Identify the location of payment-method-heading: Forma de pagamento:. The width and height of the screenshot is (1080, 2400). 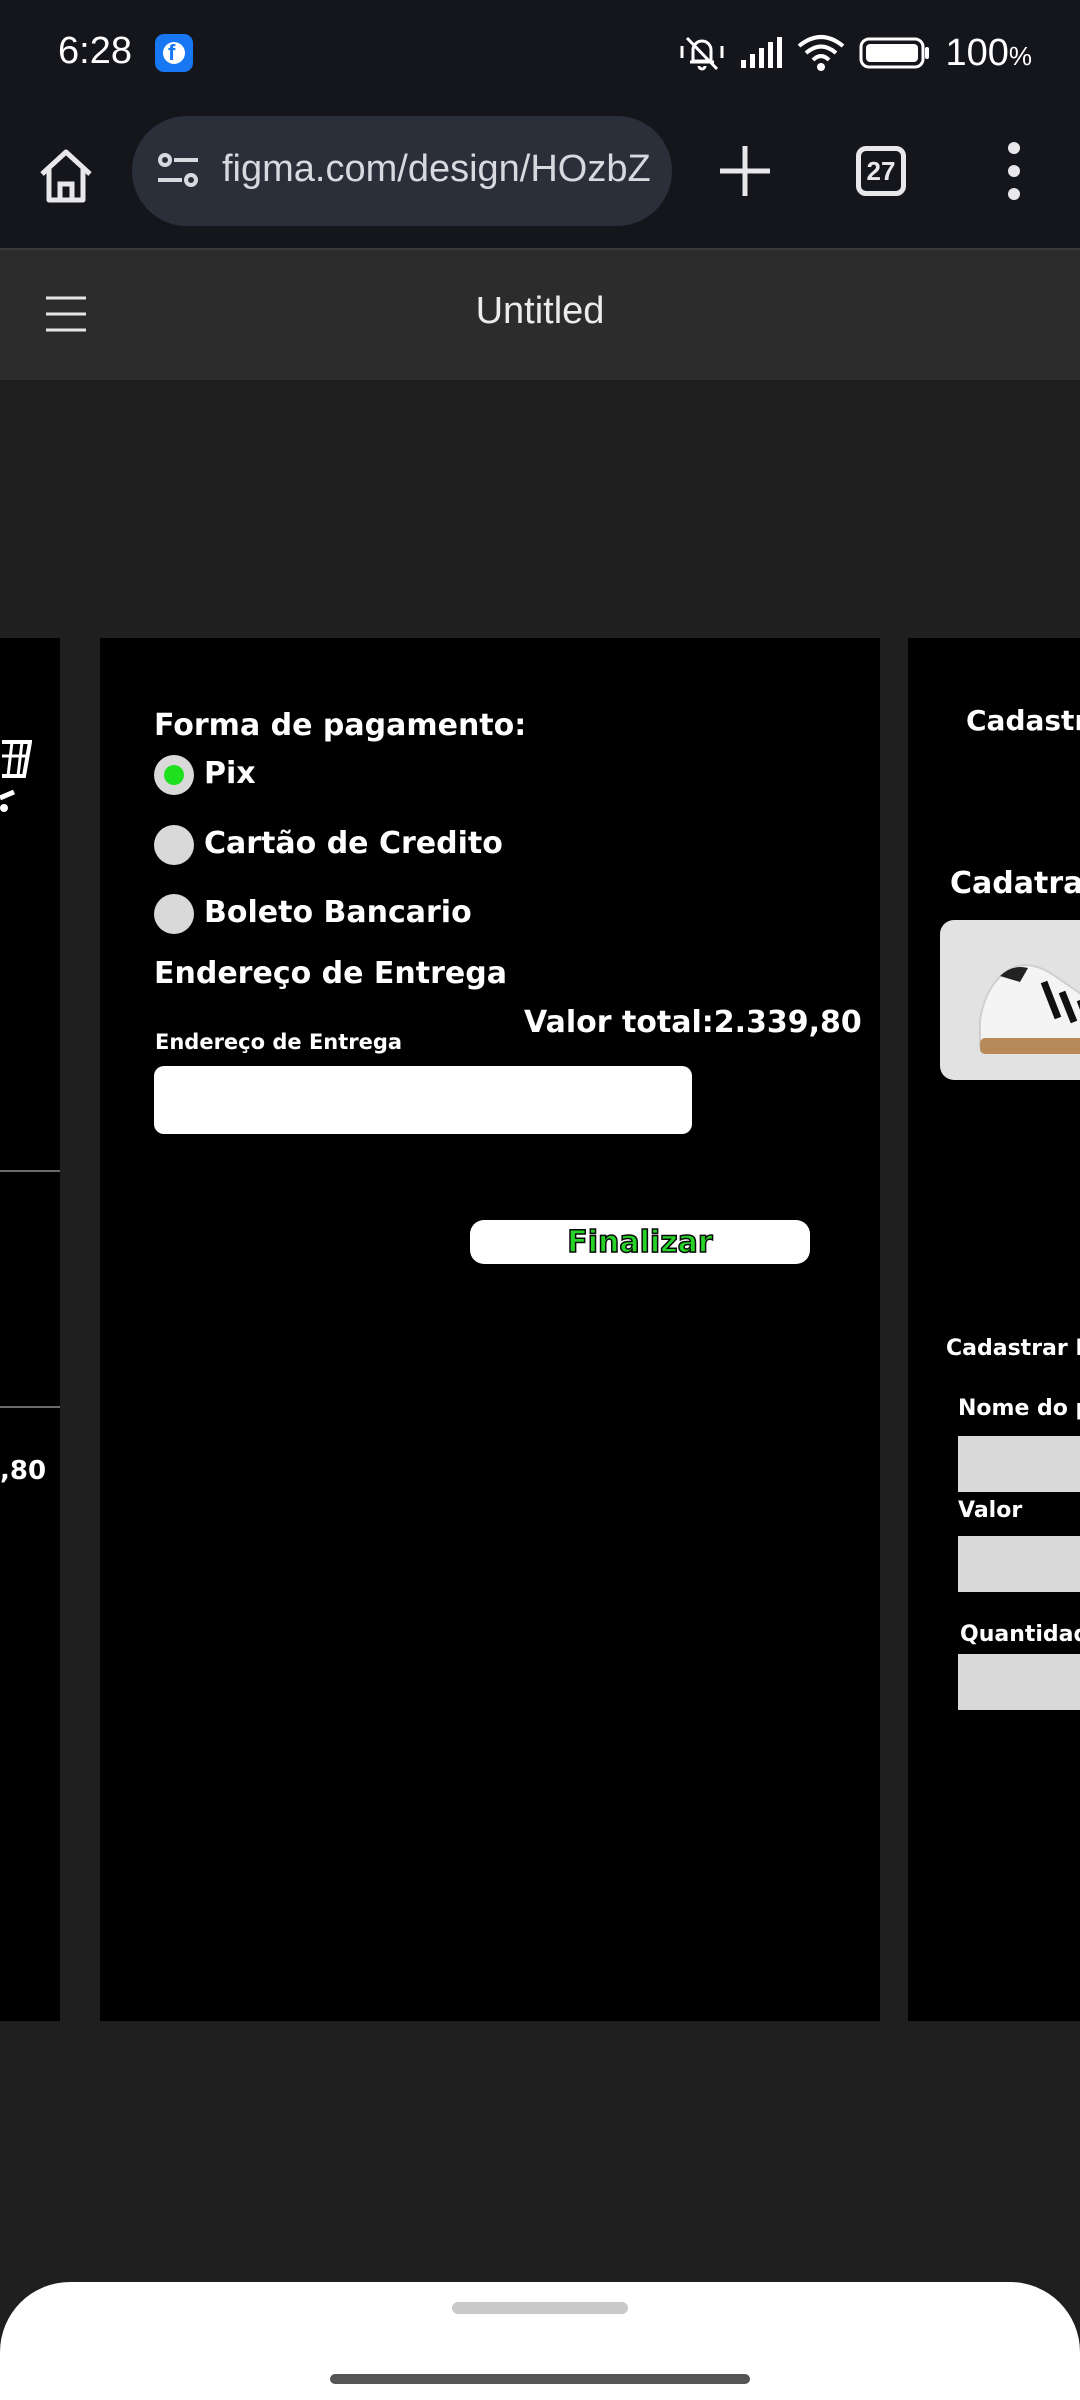
(340, 725).